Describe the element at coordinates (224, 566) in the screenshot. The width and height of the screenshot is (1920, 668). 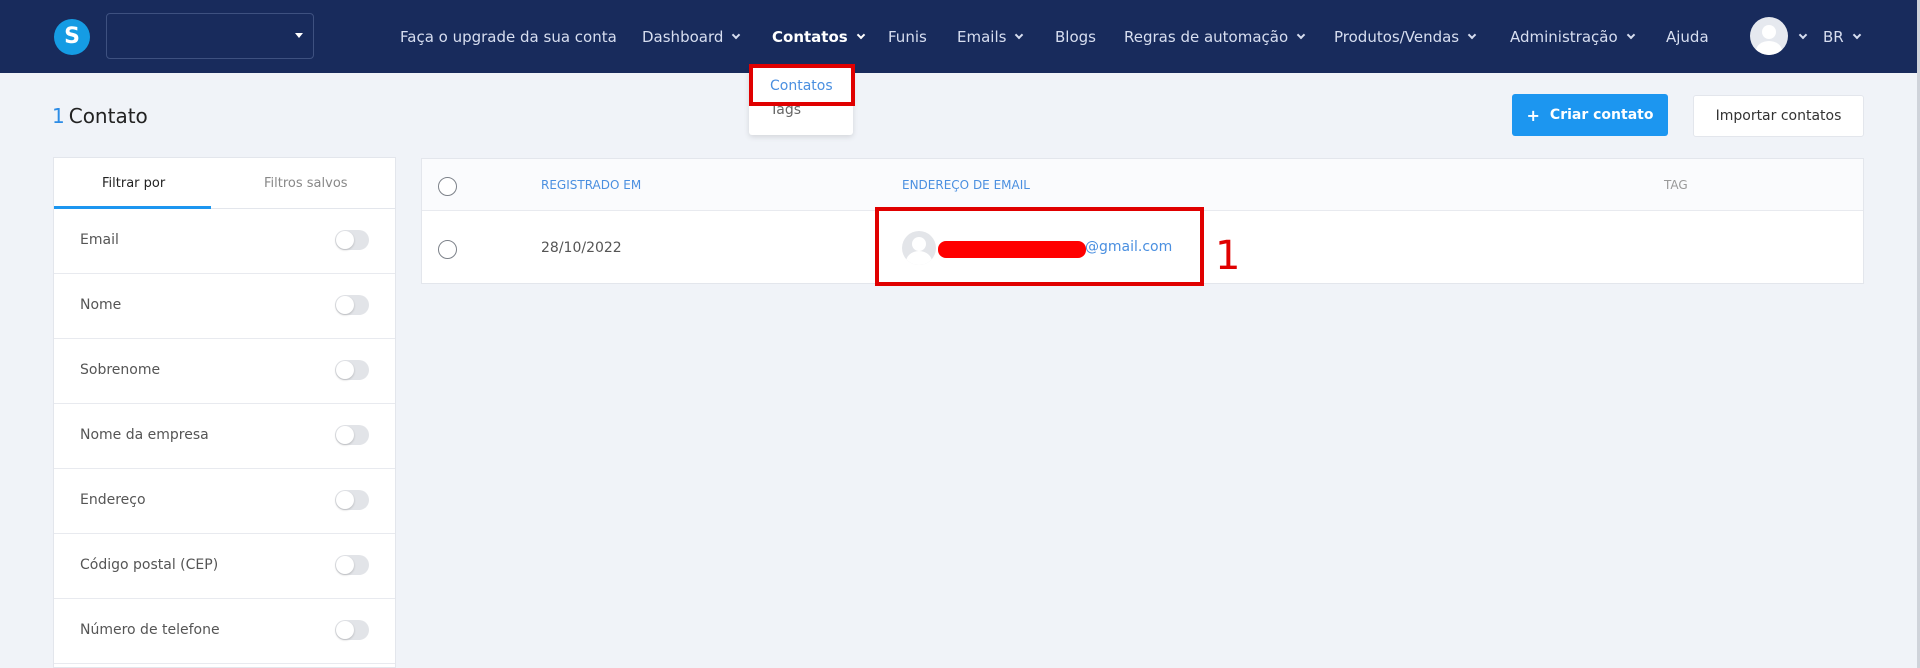
I see `filter-row-postal-code: Código postal (CEP)` at that location.